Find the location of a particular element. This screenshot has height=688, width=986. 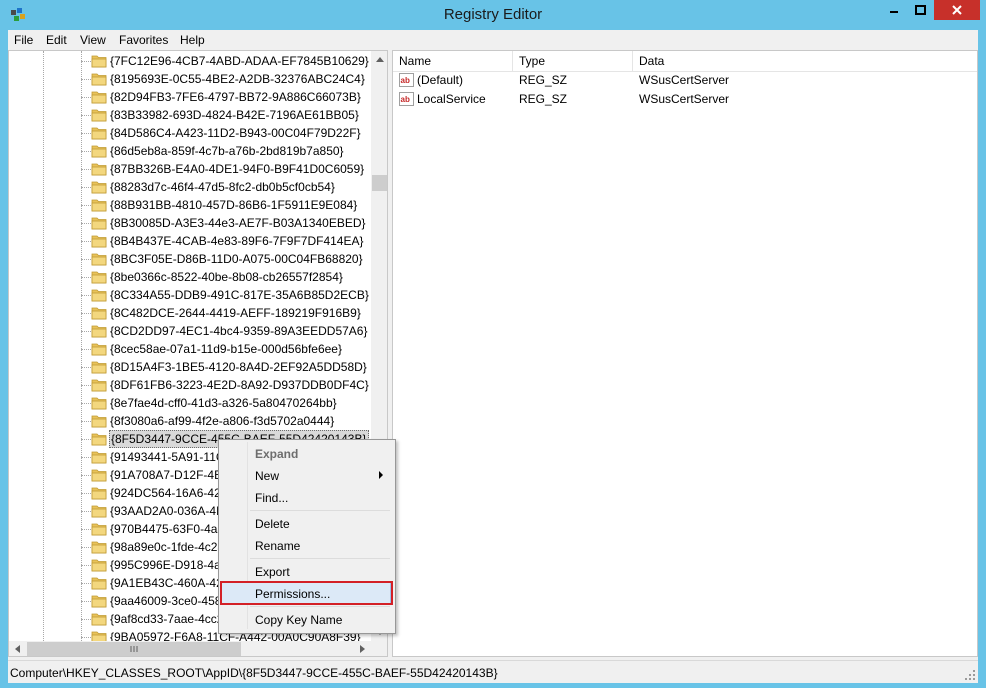

menu-item-delete: Delete is located at coordinates (306, 523).